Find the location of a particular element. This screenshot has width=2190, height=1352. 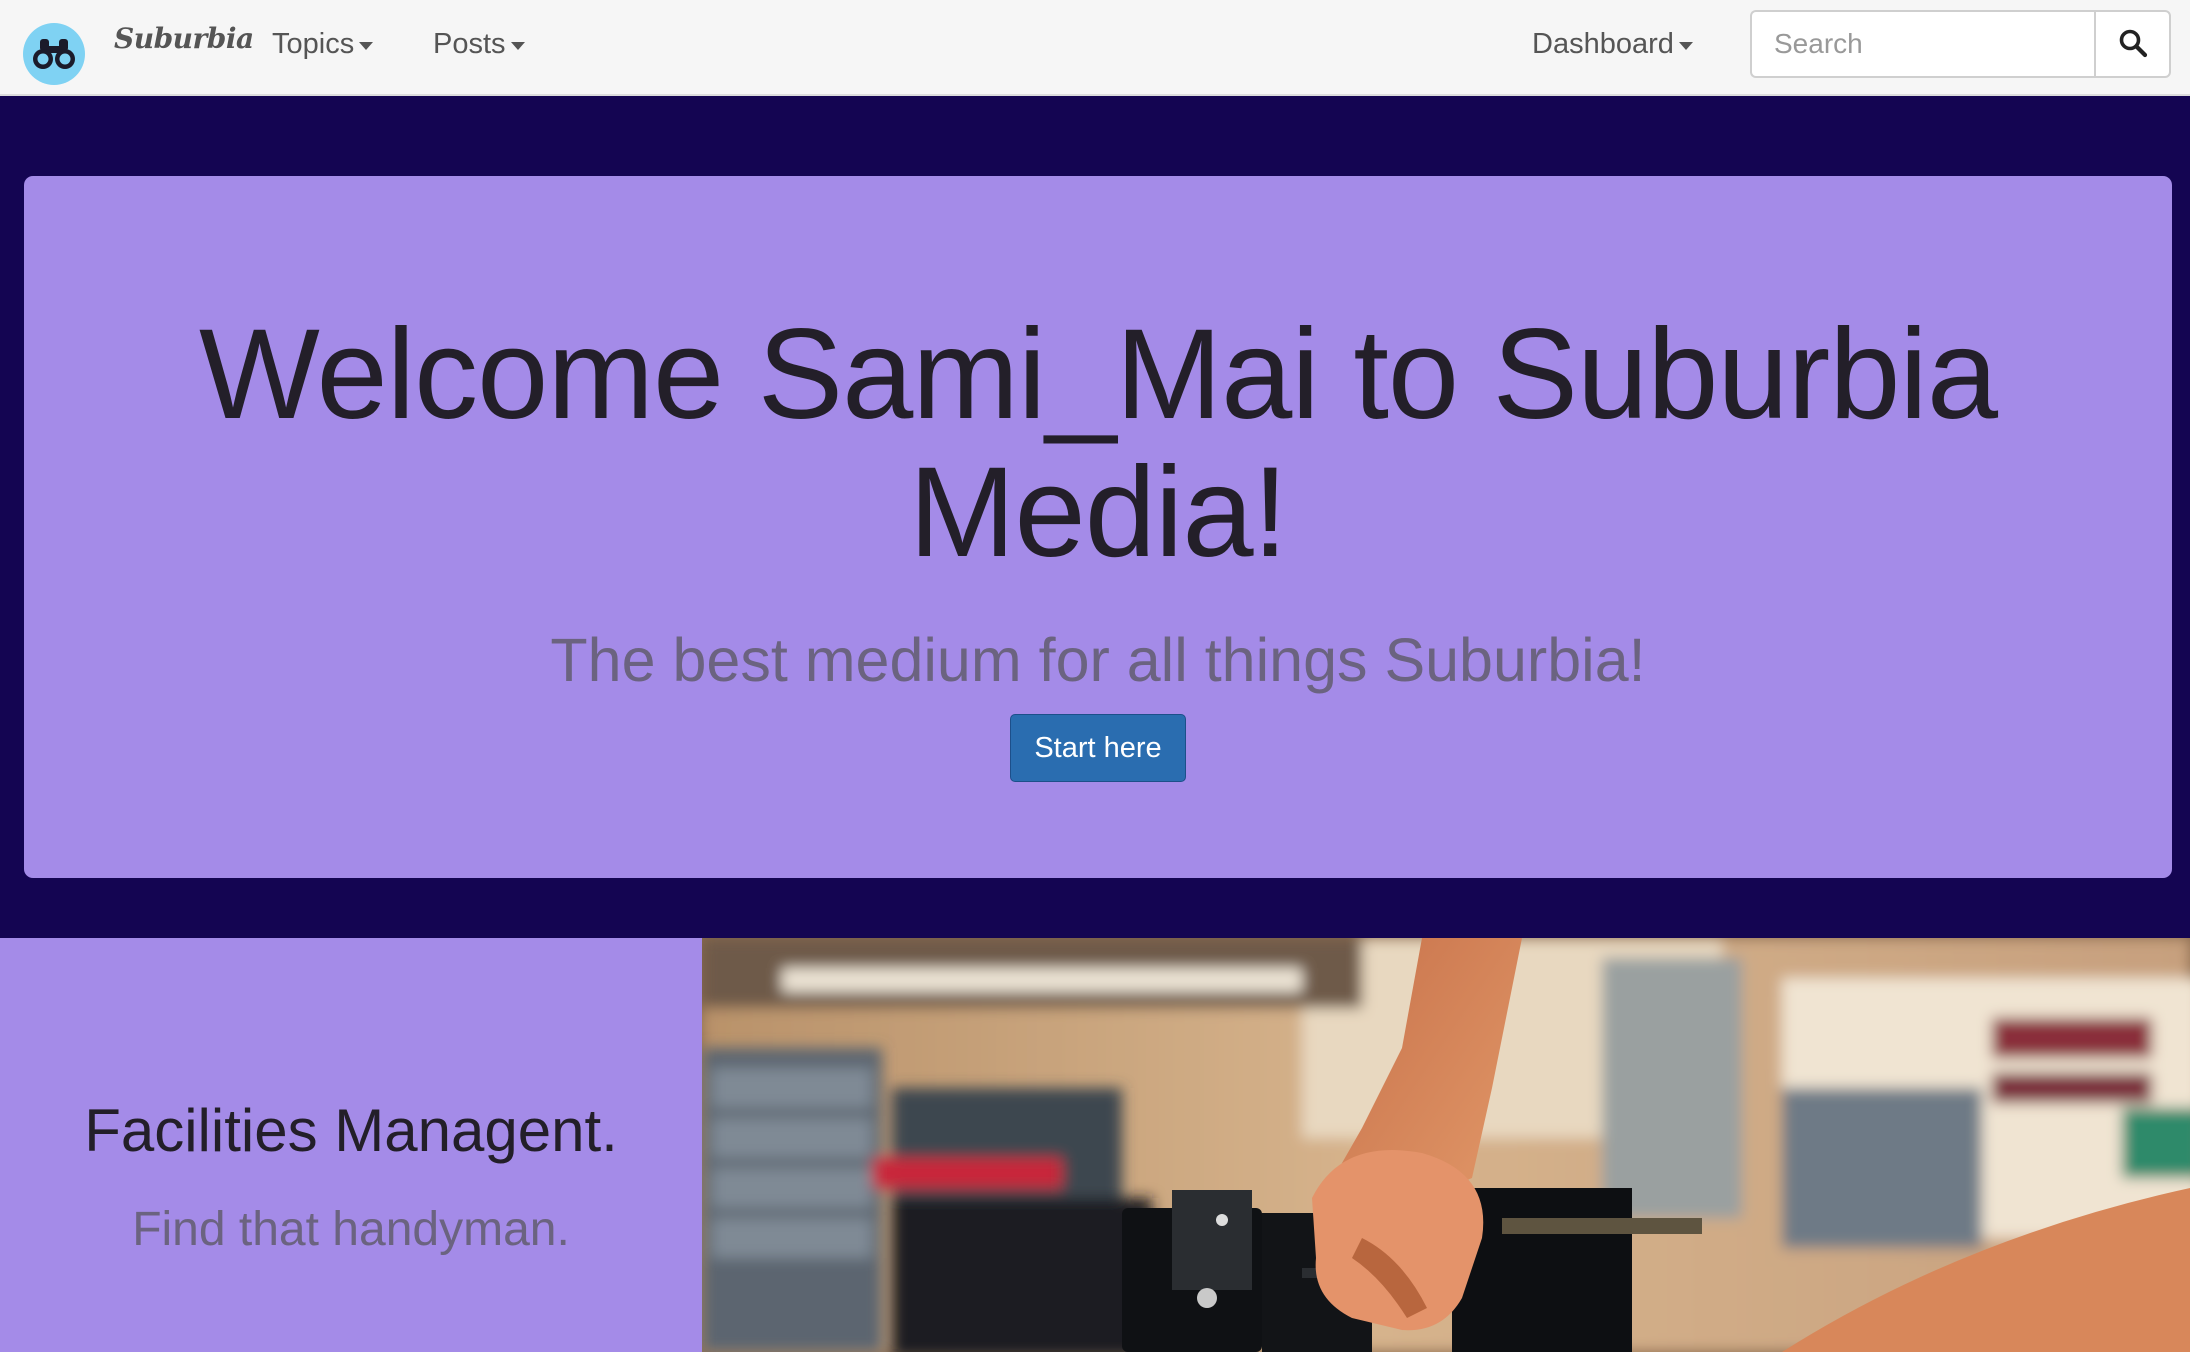

search-input is located at coordinates (1922, 44).